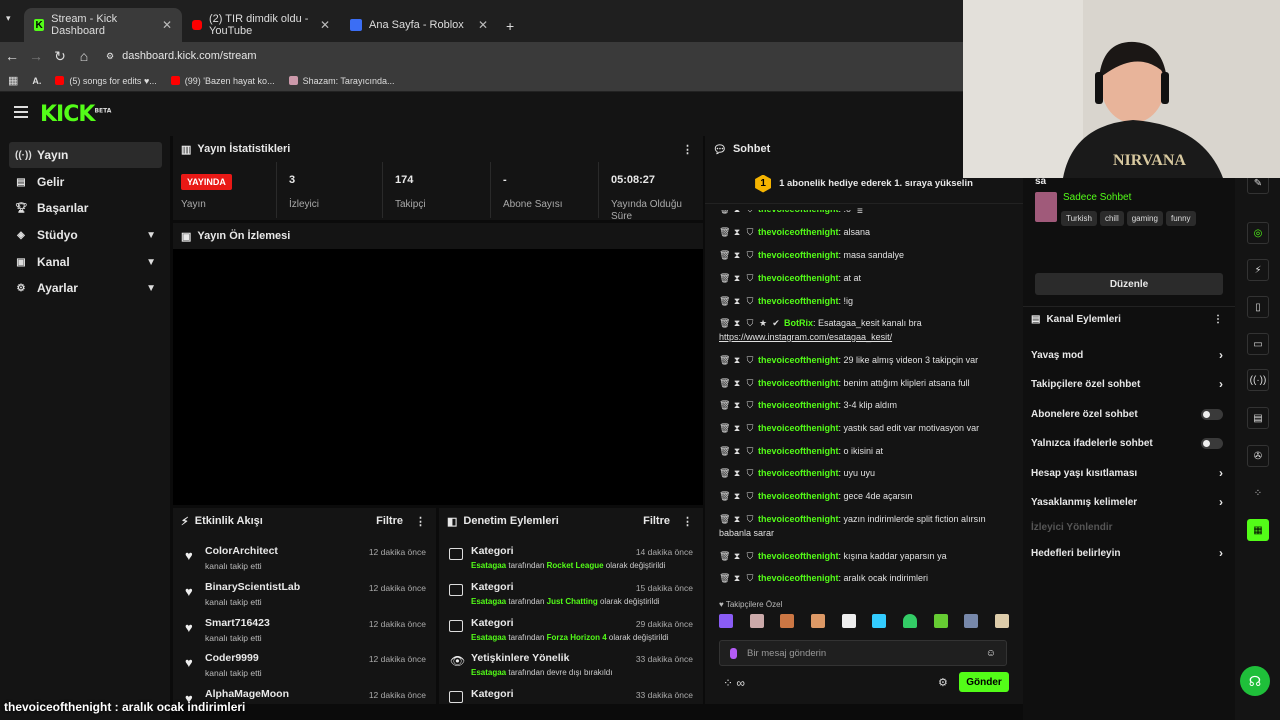 The width and height of the screenshot is (1280, 720). What do you see at coordinates (798, 323) in the screenshot?
I see `chat-username: BotRix` at bounding box center [798, 323].